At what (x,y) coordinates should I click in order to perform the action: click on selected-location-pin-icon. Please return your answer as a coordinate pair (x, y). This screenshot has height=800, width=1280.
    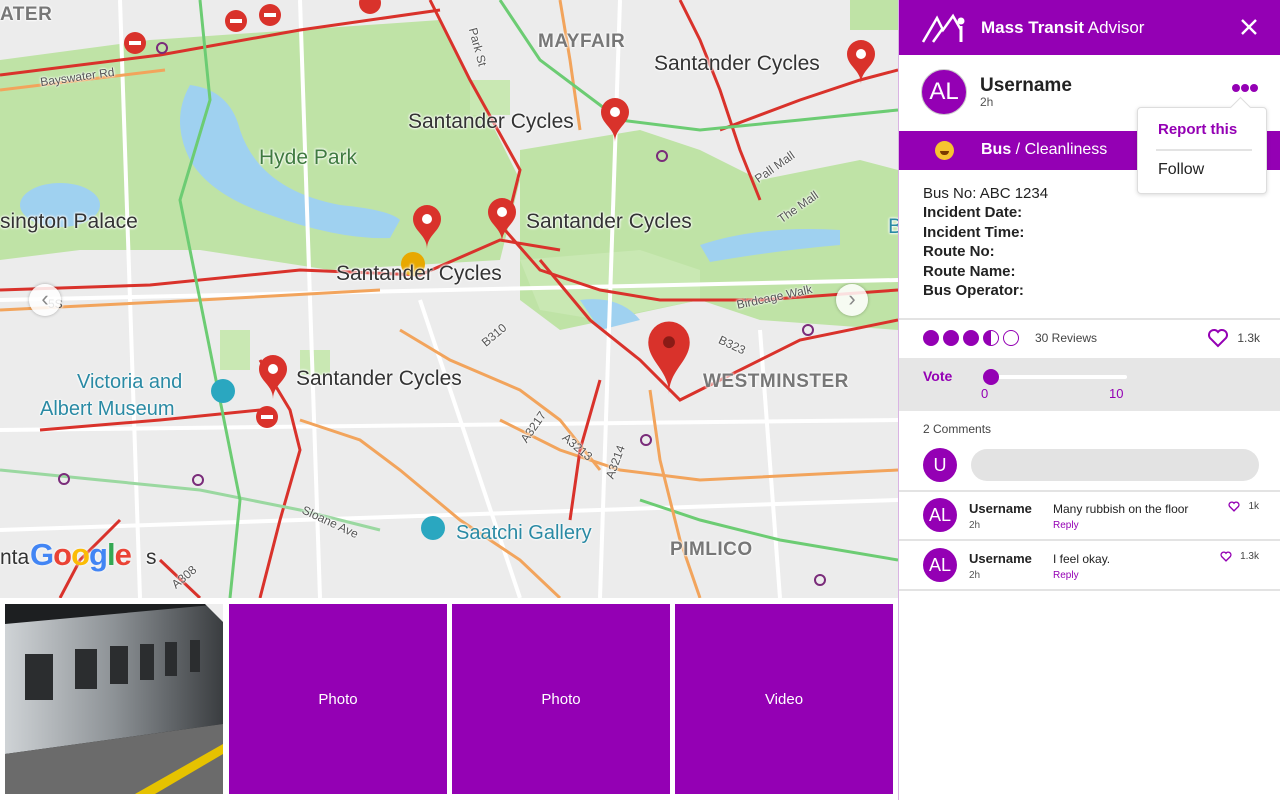
    Looking at the image, I should click on (669, 357).